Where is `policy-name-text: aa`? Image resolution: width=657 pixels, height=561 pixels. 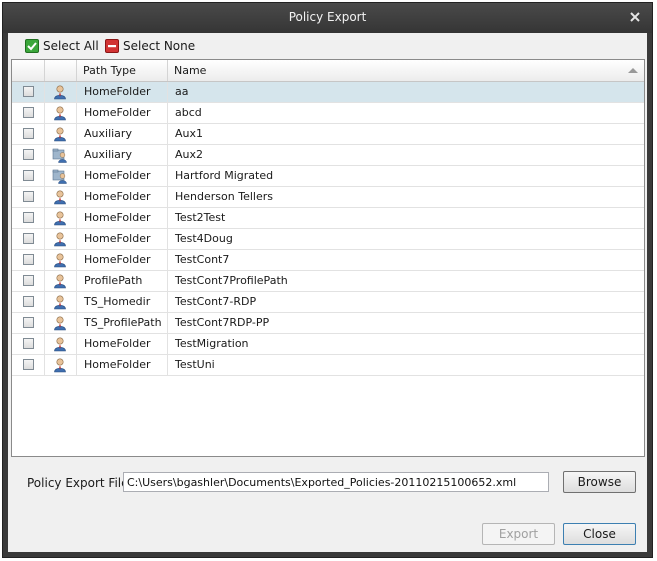
policy-name-text: aa is located at coordinates (182, 91).